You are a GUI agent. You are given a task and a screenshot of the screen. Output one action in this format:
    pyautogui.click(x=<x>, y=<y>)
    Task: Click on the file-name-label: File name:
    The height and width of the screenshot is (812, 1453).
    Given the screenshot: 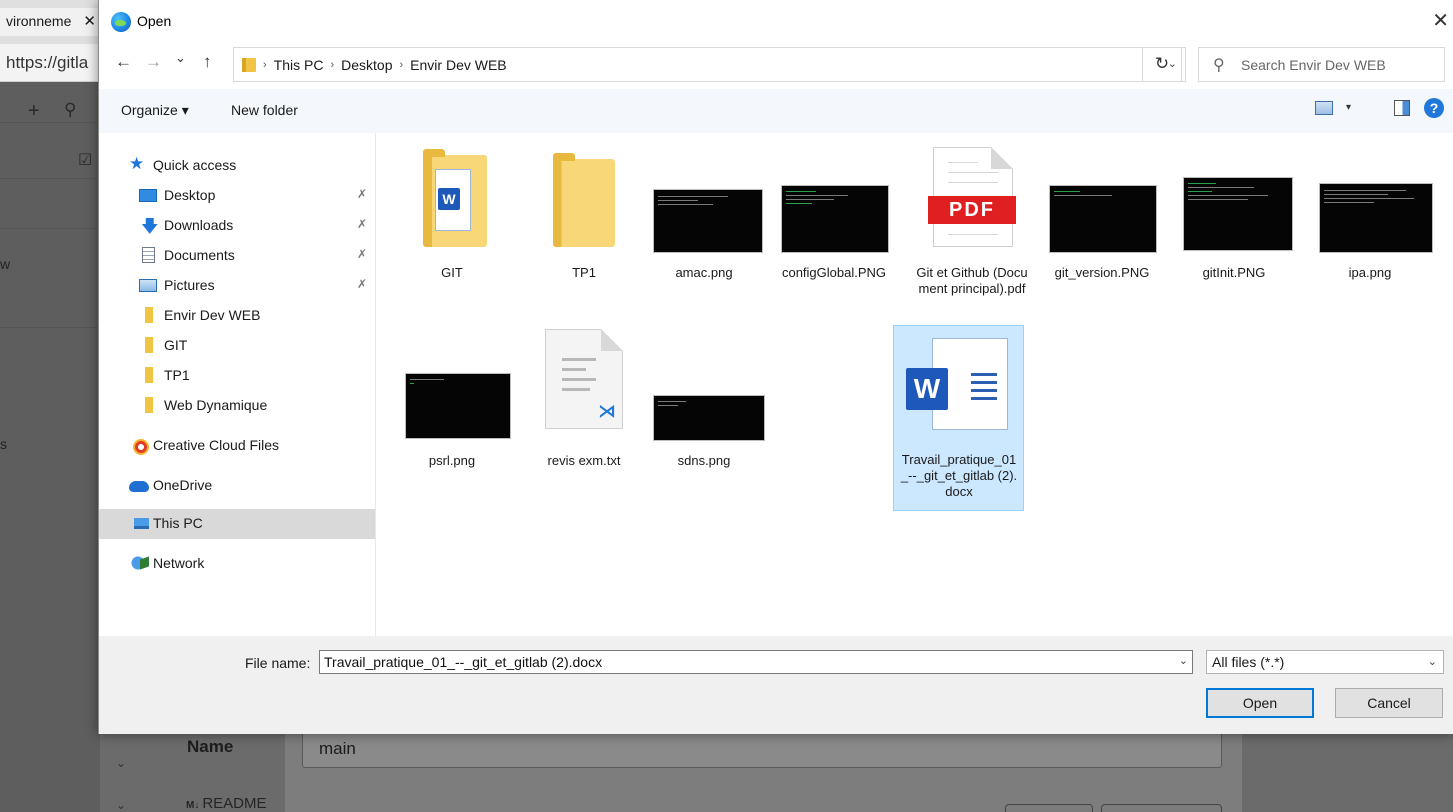 What is the action you would take?
    pyautogui.click(x=278, y=663)
    